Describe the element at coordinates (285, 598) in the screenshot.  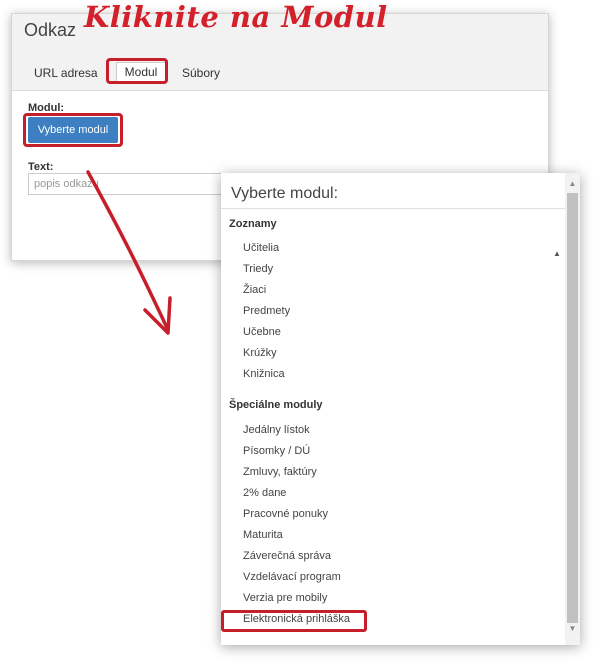
I see `list-item: Verzia pre mobily` at that location.